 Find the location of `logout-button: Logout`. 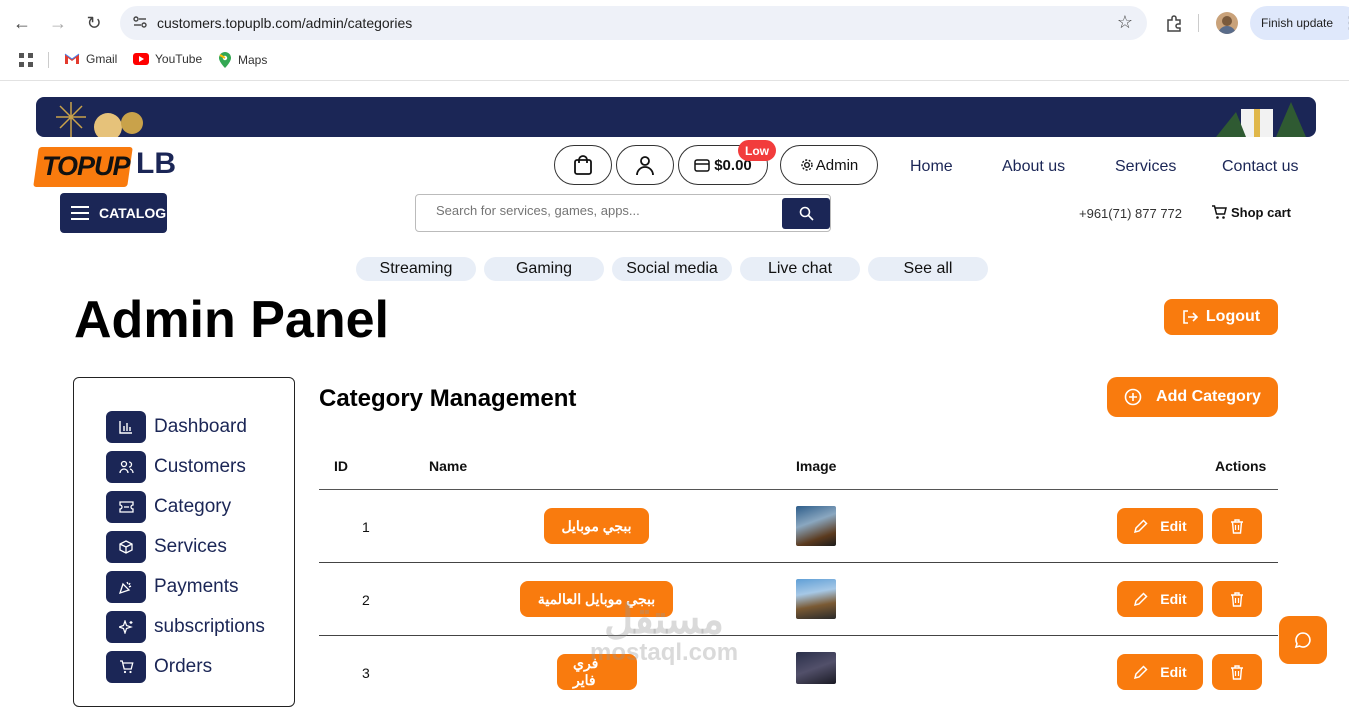

logout-button: Logout is located at coordinates (1221, 317).